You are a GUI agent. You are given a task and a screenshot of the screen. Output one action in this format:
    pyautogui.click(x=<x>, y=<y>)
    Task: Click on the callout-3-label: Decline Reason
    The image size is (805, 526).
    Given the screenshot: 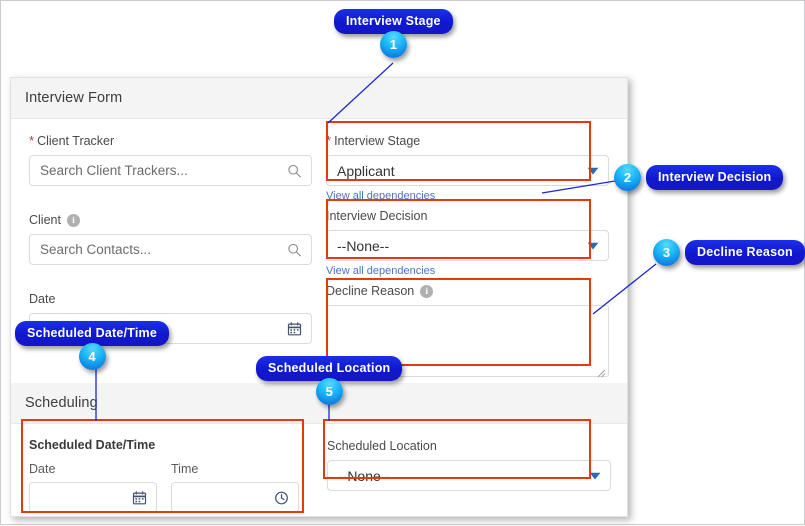 What is the action you would take?
    pyautogui.click(x=745, y=252)
    